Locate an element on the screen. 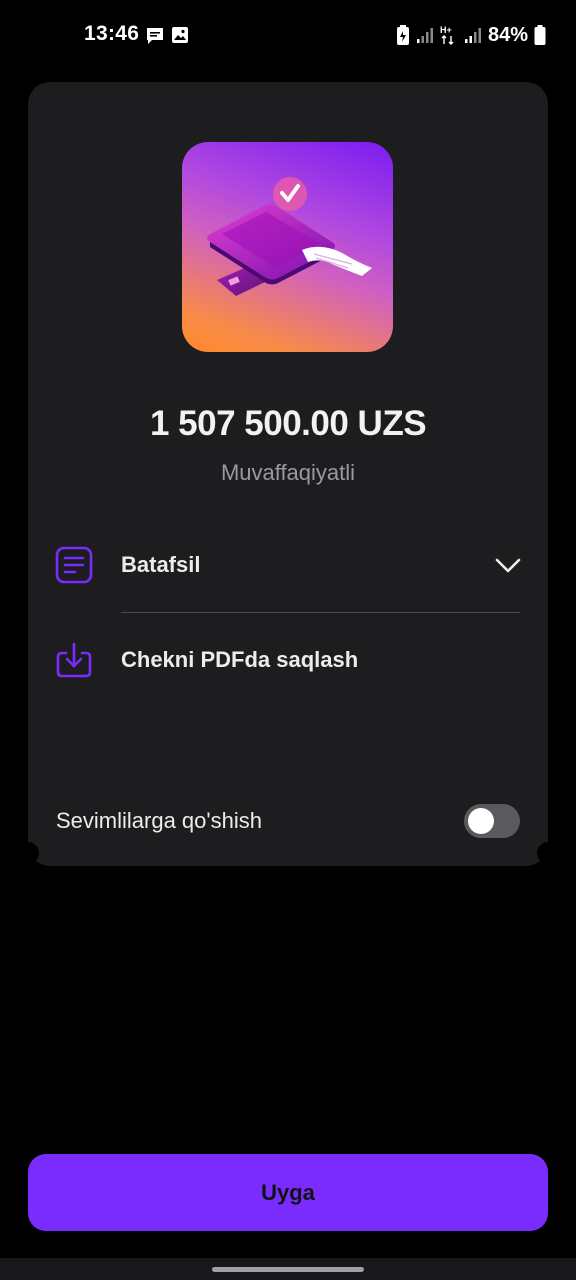 The height and width of the screenshot is (1280, 576). favorite-toggle is located at coordinates (492, 821).